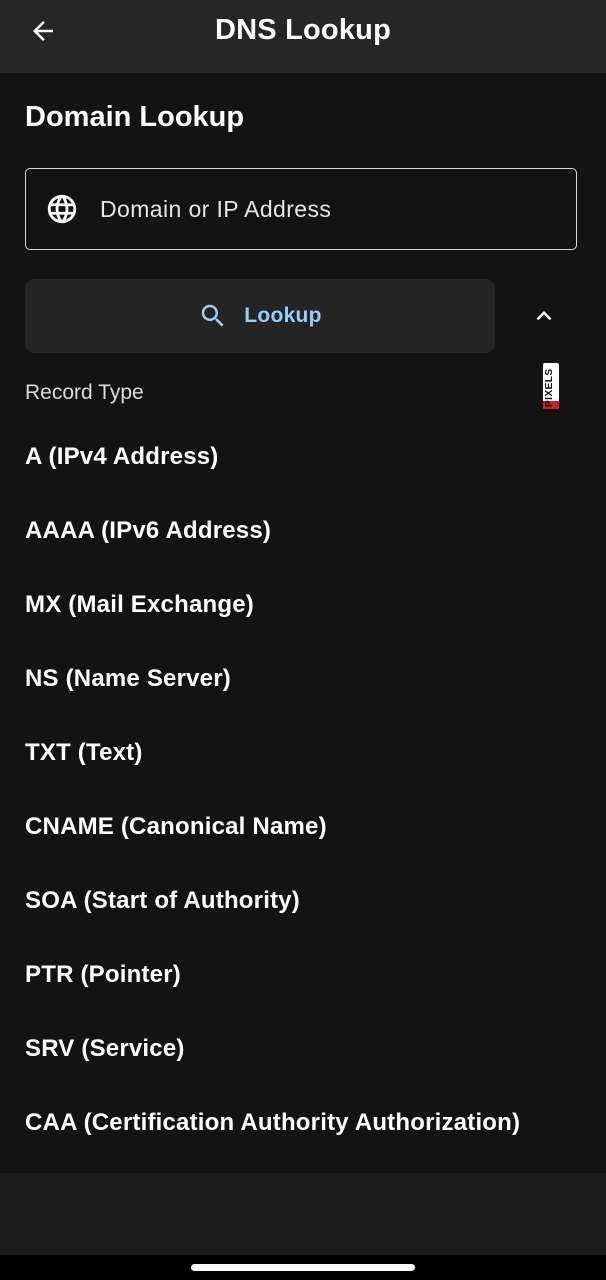 This screenshot has height=1280, width=606. I want to click on lookup-button: Lookup, so click(260, 316).